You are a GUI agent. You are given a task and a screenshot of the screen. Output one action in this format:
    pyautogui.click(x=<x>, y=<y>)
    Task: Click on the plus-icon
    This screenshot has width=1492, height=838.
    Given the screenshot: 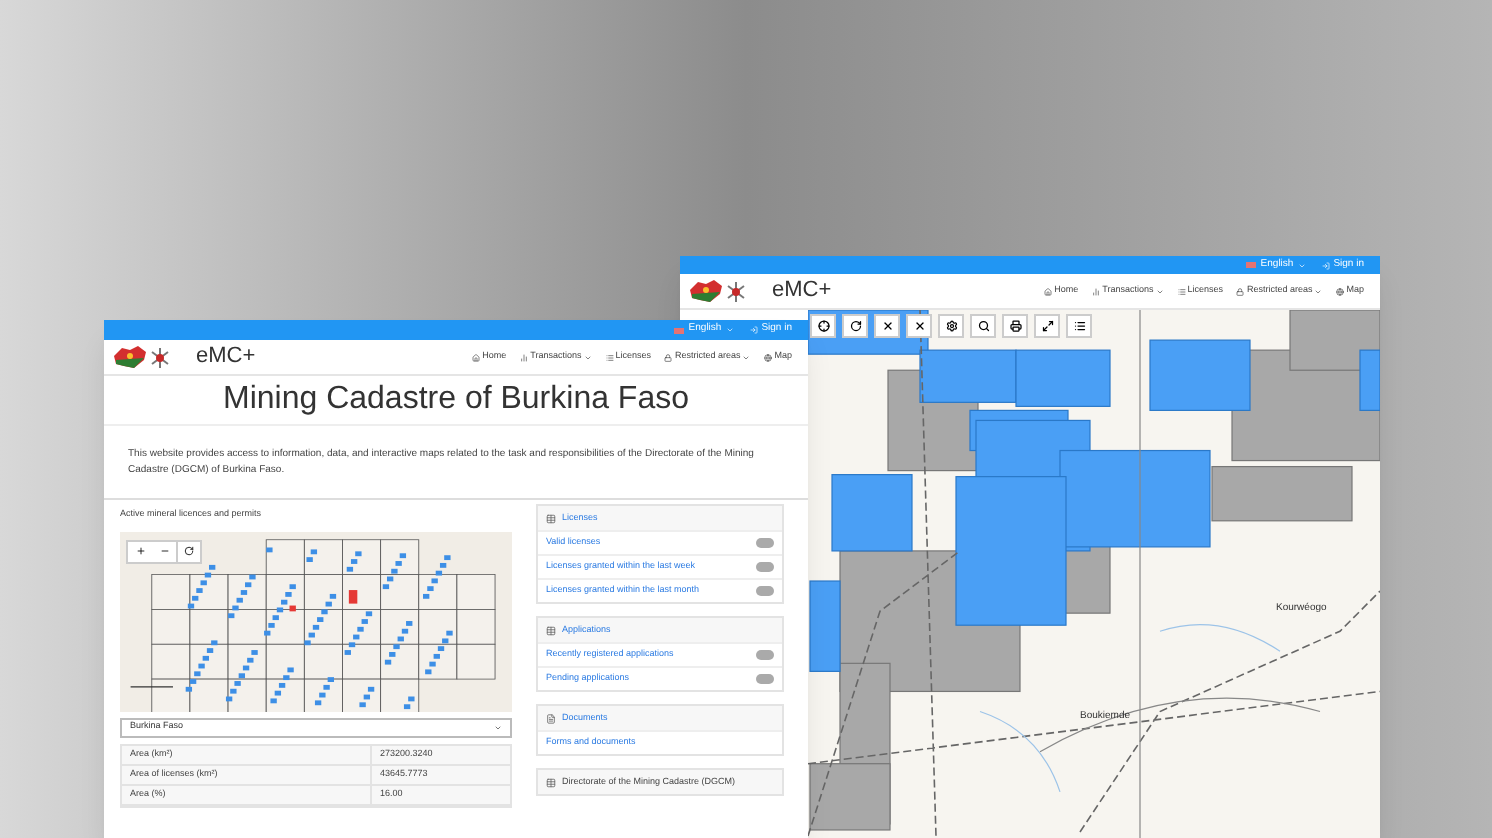 What is the action you would take?
    pyautogui.click(x=140, y=551)
    